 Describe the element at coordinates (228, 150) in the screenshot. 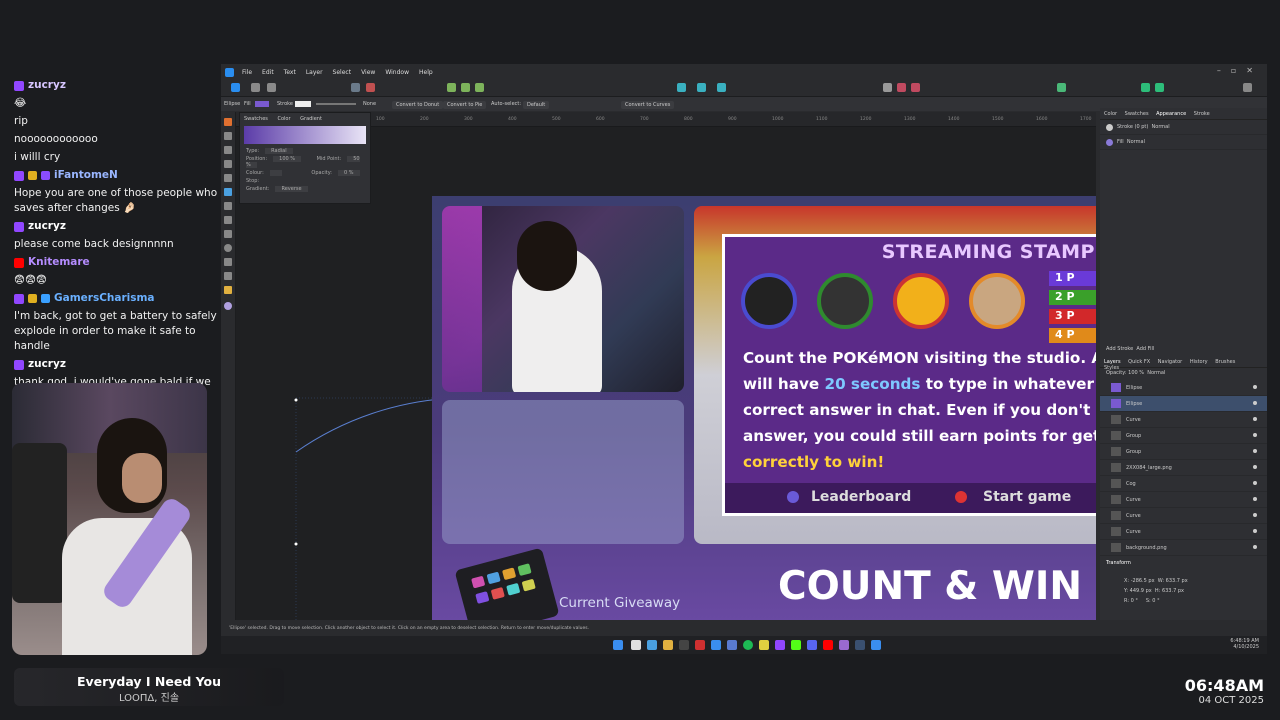

I see `pen-tool-icon` at that location.